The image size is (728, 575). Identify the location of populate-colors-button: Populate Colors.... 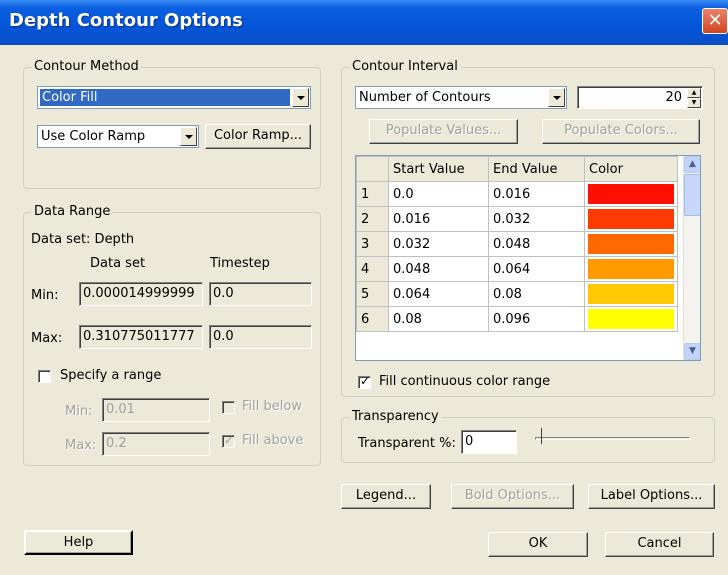
(621, 131).